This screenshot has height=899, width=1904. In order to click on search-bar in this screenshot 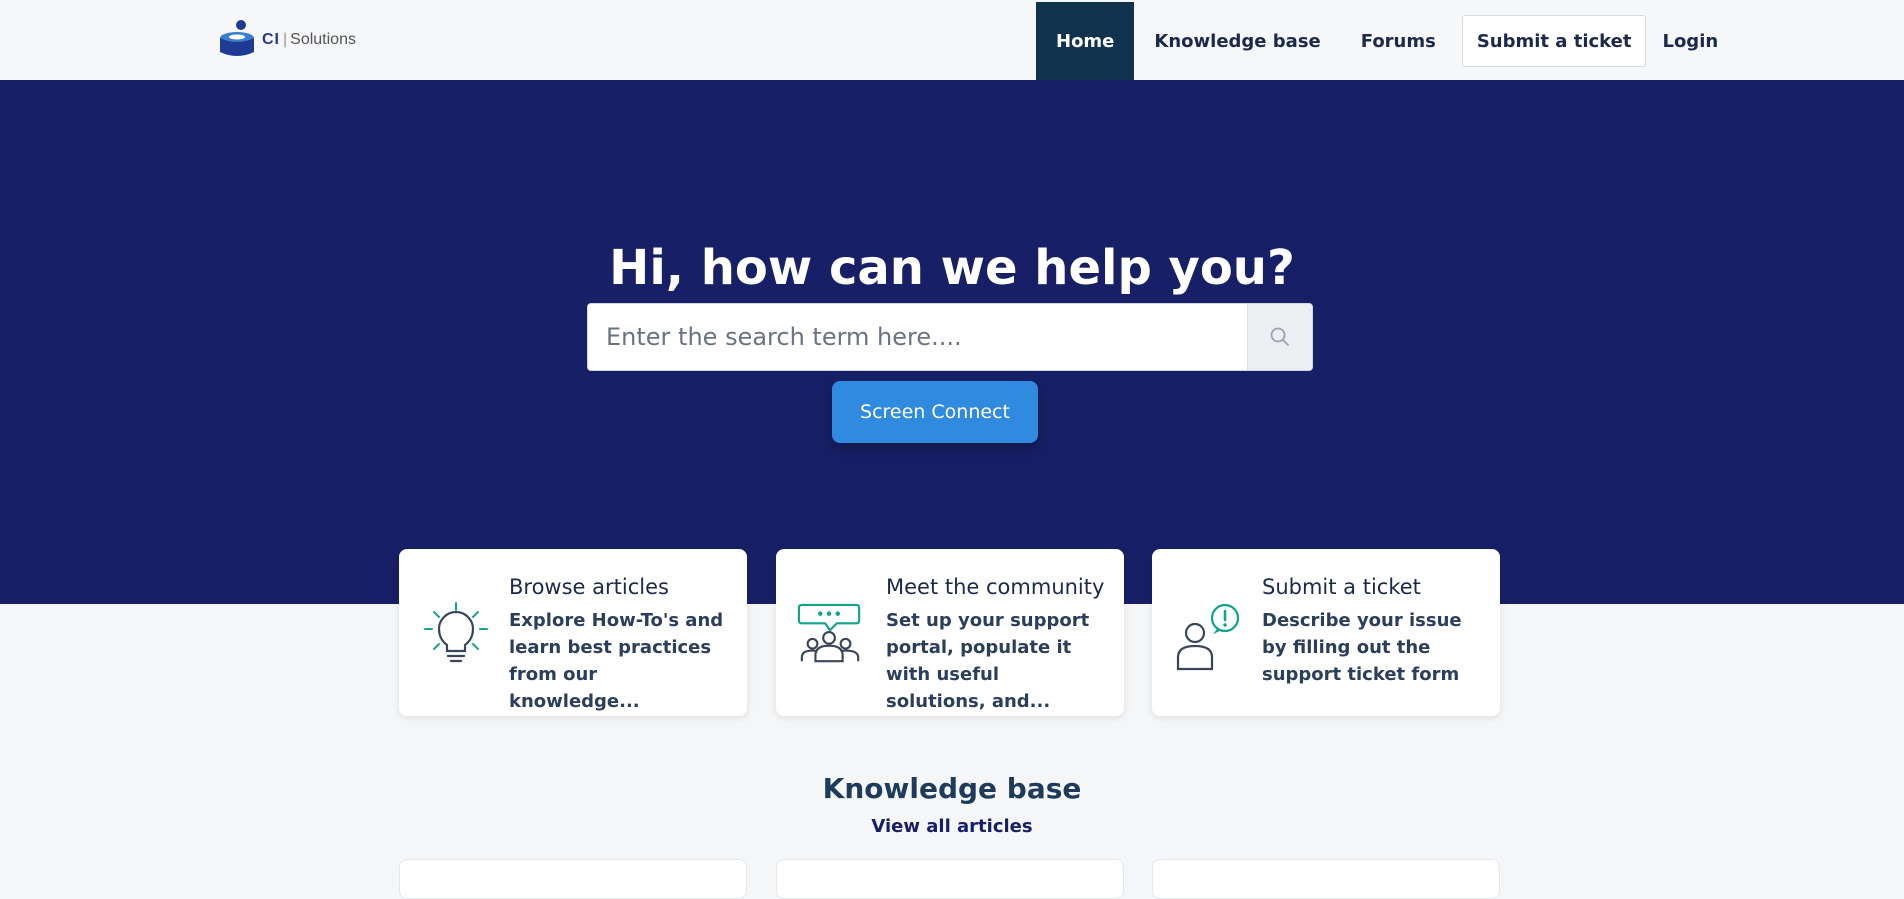, I will do `click(950, 337)`.